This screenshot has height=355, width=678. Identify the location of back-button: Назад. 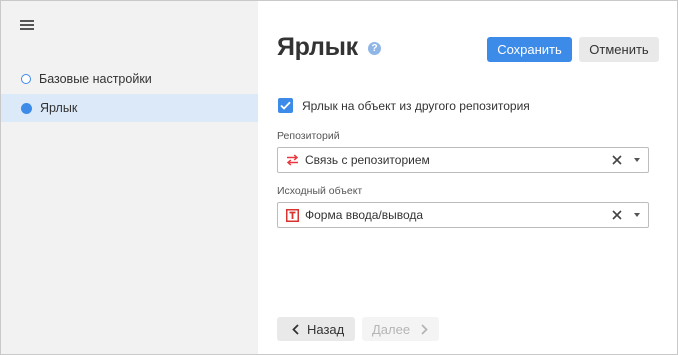
(316, 329).